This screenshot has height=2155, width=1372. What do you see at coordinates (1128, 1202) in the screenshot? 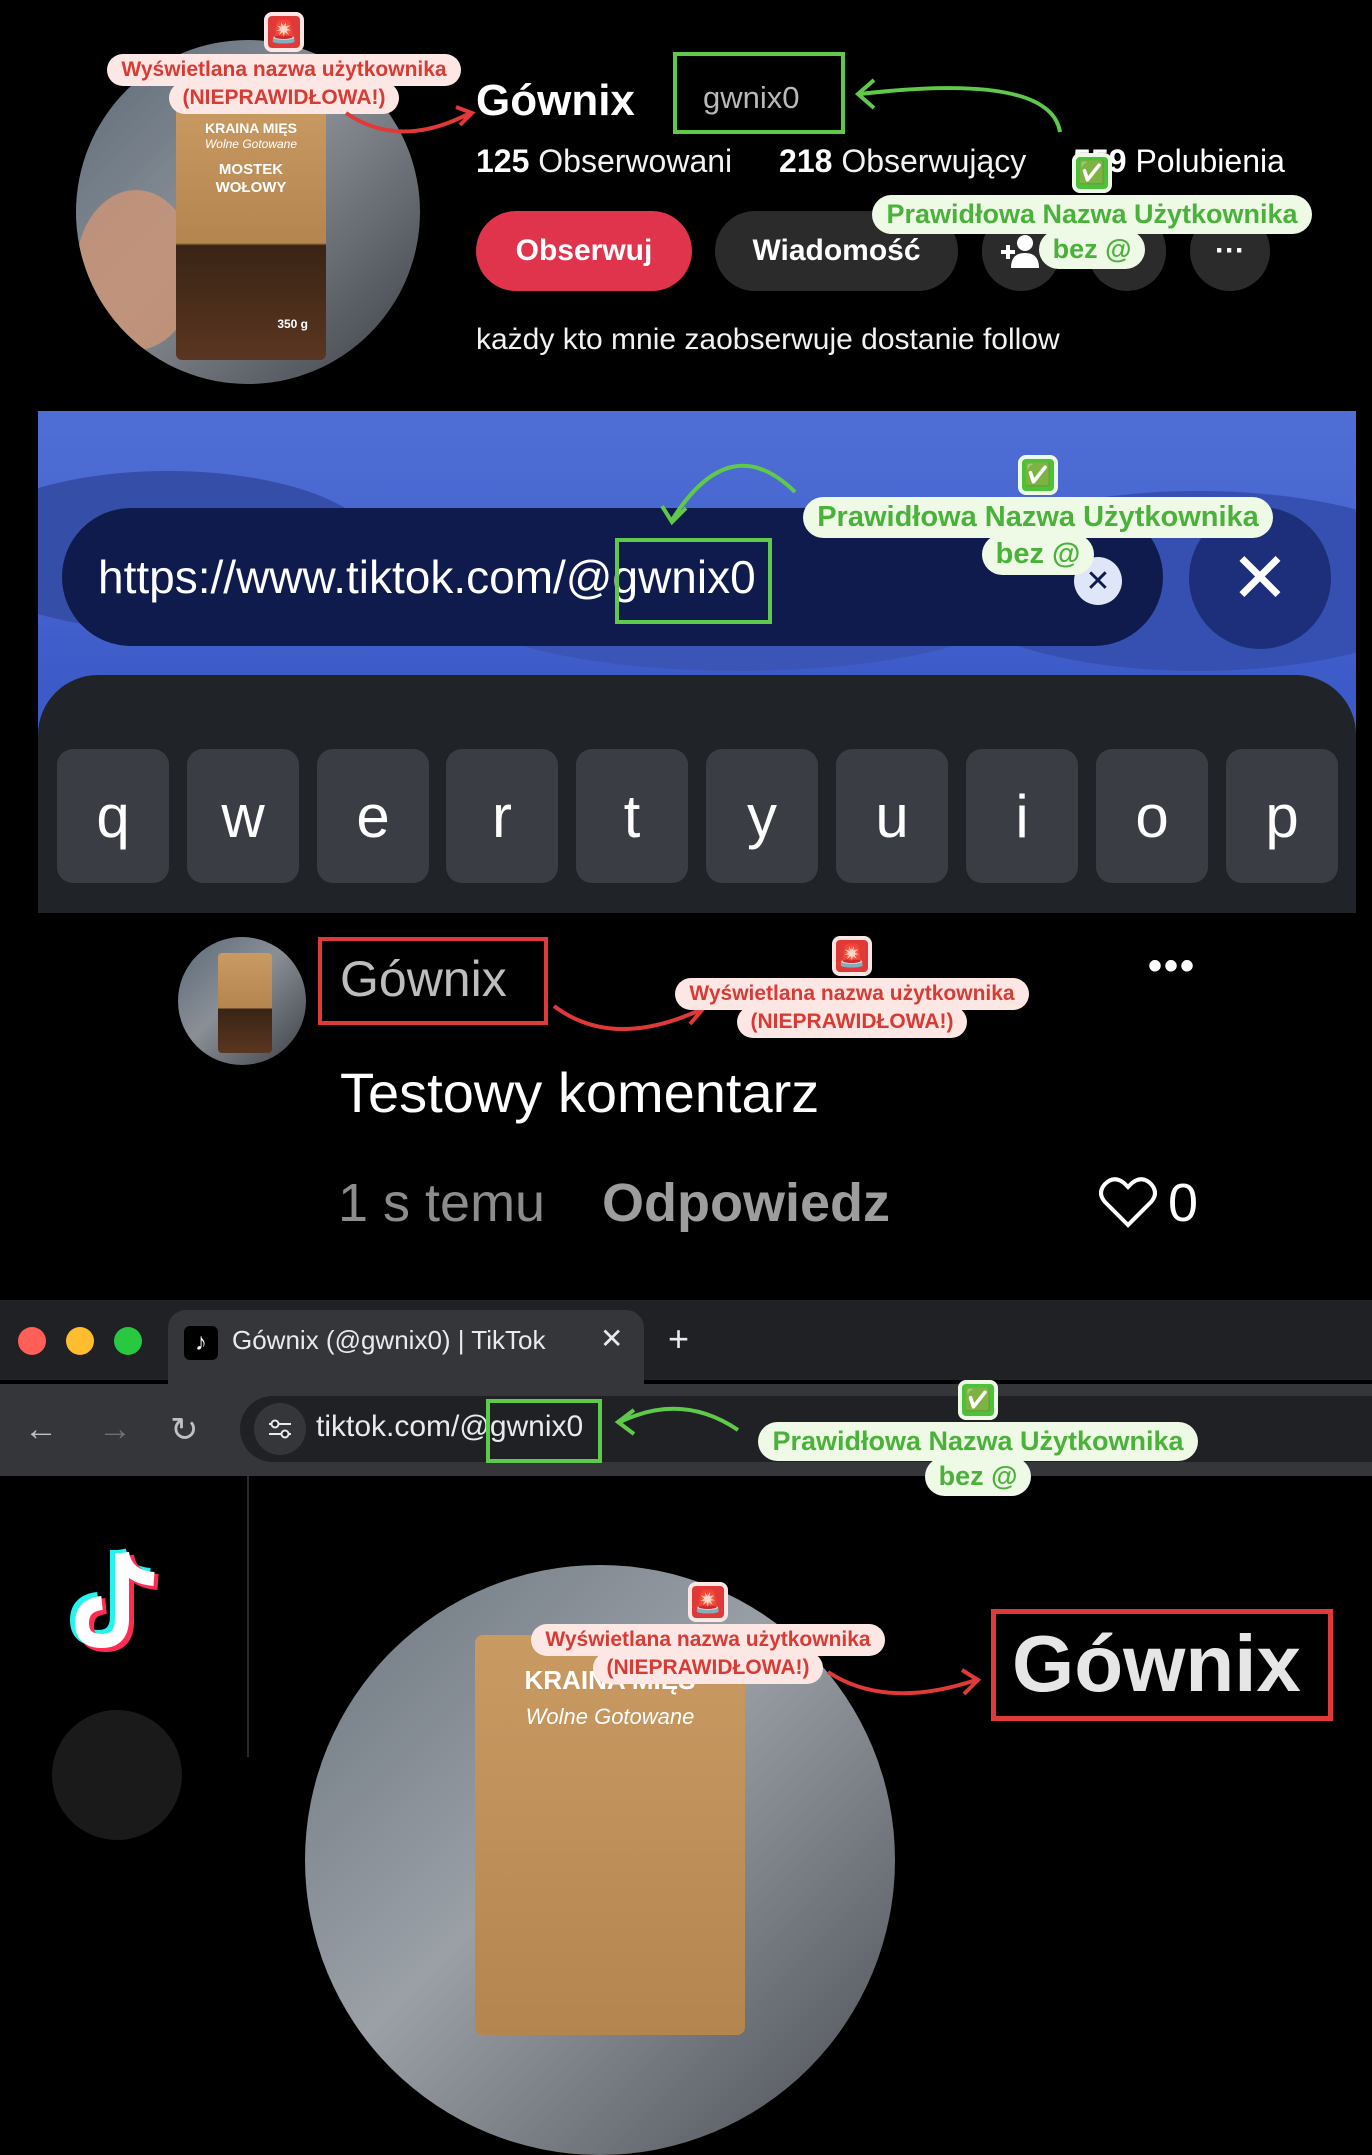
I see `heart-icon` at bounding box center [1128, 1202].